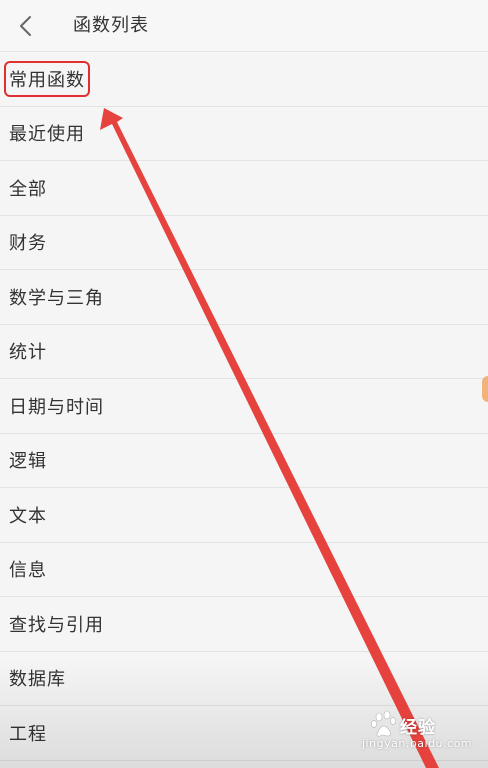 Image resolution: width=488 pixels, height=768 pixels. What do you see at coordinates (37, 680) in the screenshot?
I see `category-label: 数据库` at bounding box center [37, 680].